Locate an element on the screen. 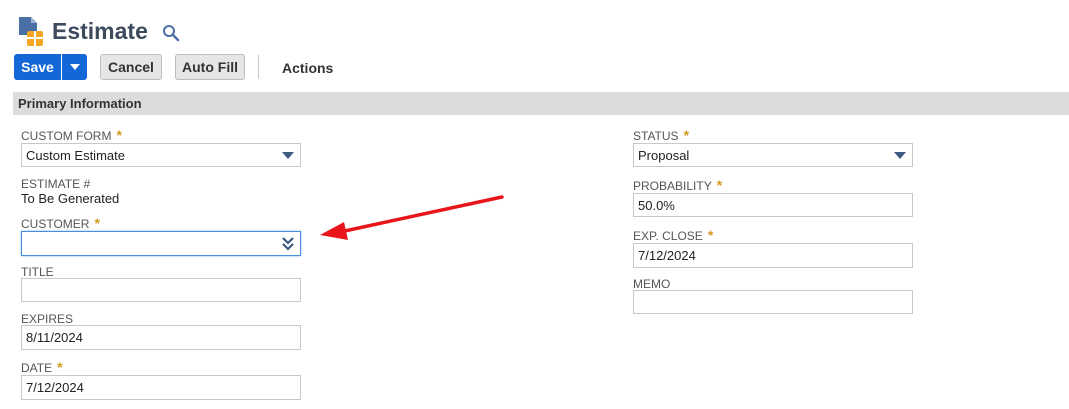 The image size is (1069, 409). probability-input: 50.0% is located at coordinates (773, 205).